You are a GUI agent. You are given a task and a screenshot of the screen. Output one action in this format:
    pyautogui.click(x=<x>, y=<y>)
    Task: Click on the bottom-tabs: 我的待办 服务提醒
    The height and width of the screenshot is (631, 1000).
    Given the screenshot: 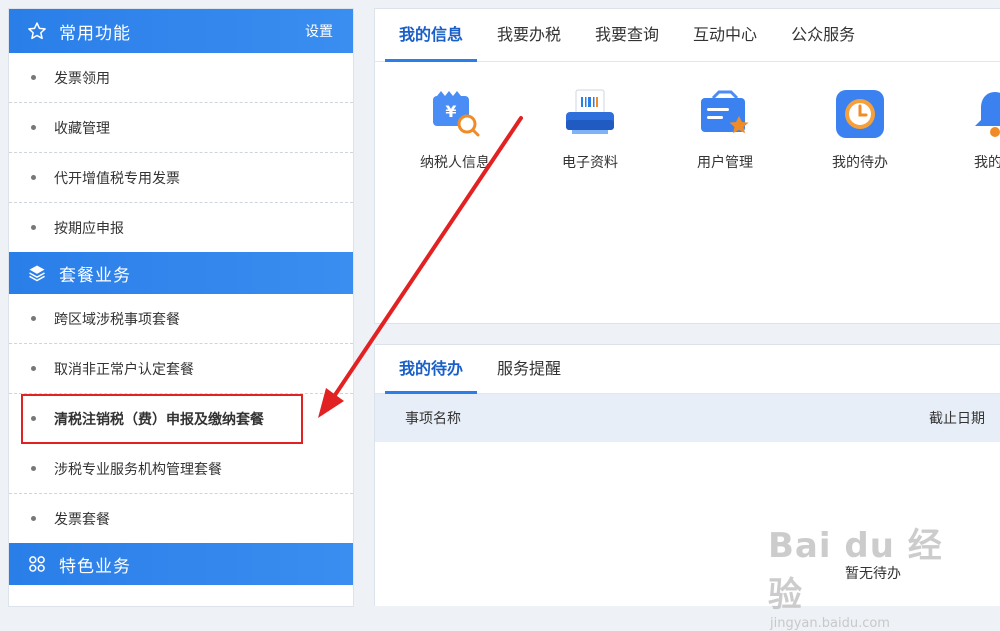 What is the action you would take?
    pyautogui.click(x=687, y=369)
    